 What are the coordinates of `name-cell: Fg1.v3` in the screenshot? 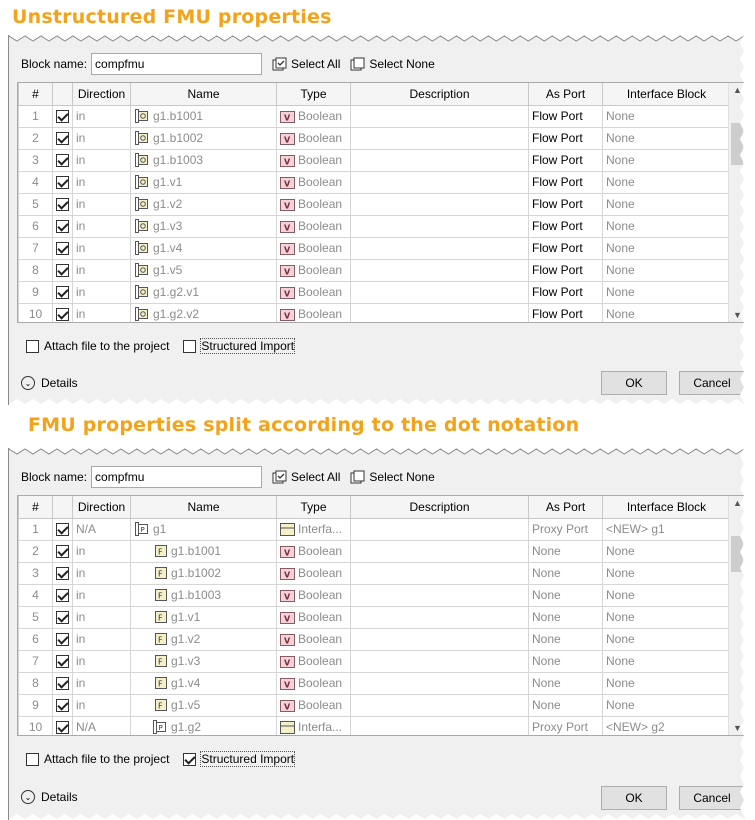 It's located at (203, 661).